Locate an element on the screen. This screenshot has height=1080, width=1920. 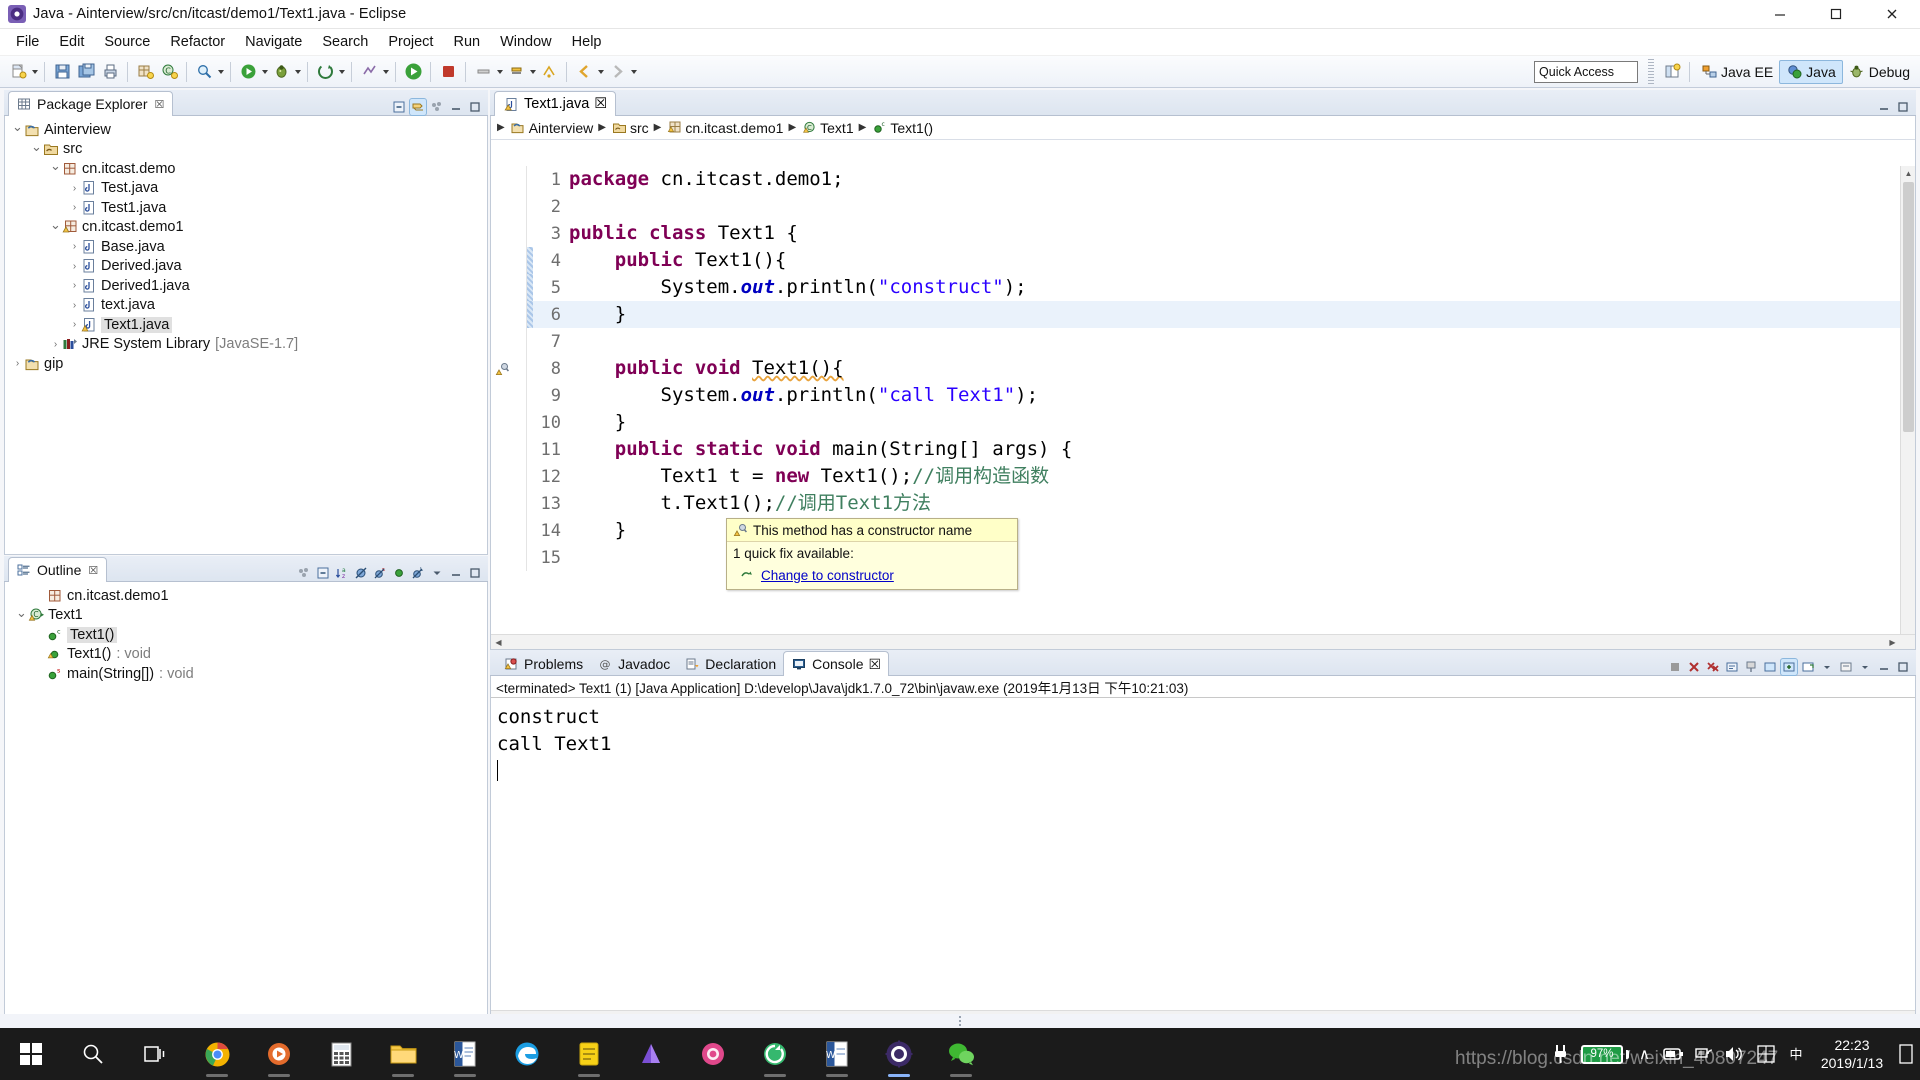
pin-icon is located at coordinates (1751, 667).